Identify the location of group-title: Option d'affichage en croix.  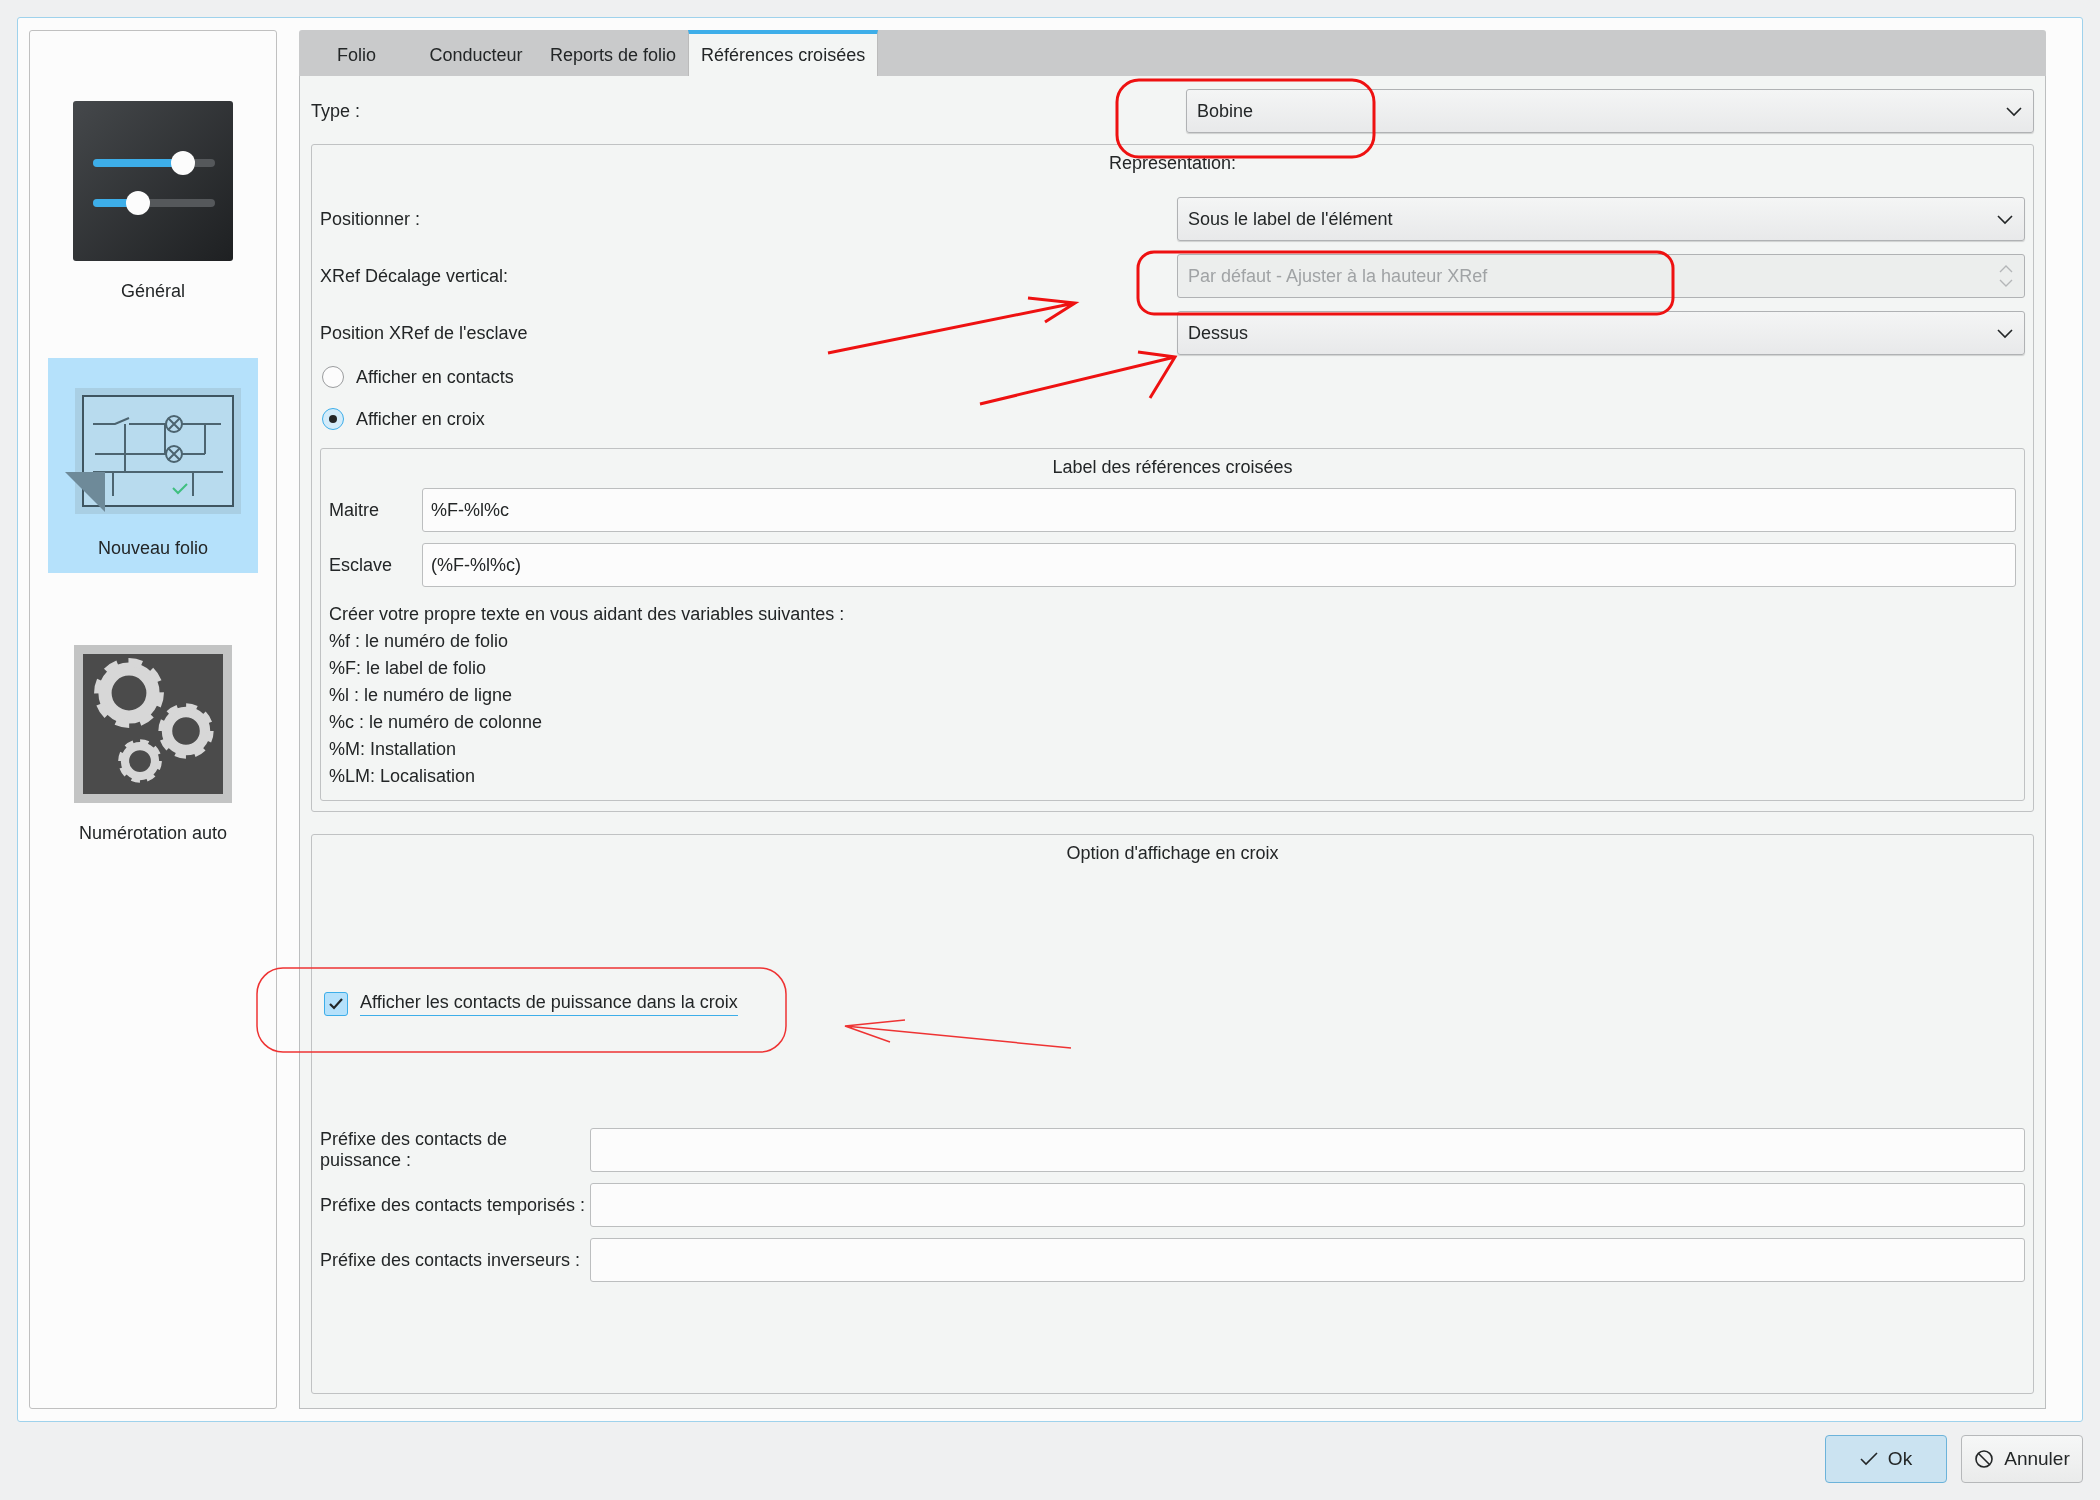
(1172, 853).